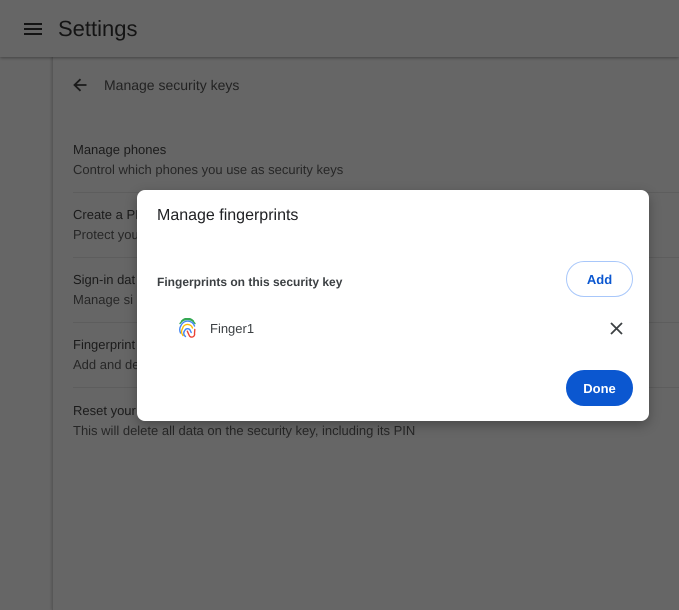  Describe the element at coordinates (104, 410) in the screenshot. I see `setting-title: Reset your` at that location.